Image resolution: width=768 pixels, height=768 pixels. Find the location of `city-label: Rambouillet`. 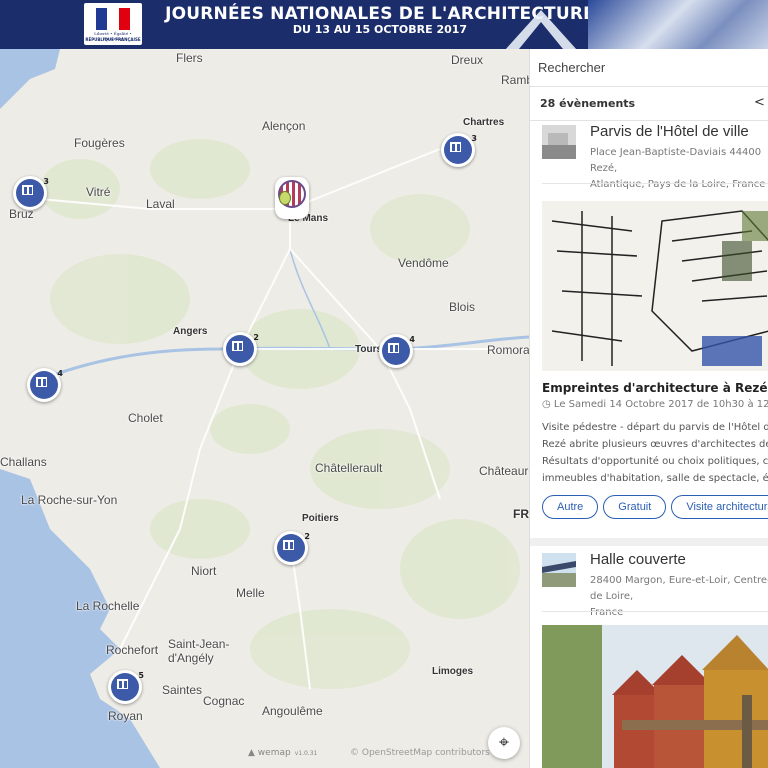

city-label: Rambouillet is located at coordinates (515, 80).